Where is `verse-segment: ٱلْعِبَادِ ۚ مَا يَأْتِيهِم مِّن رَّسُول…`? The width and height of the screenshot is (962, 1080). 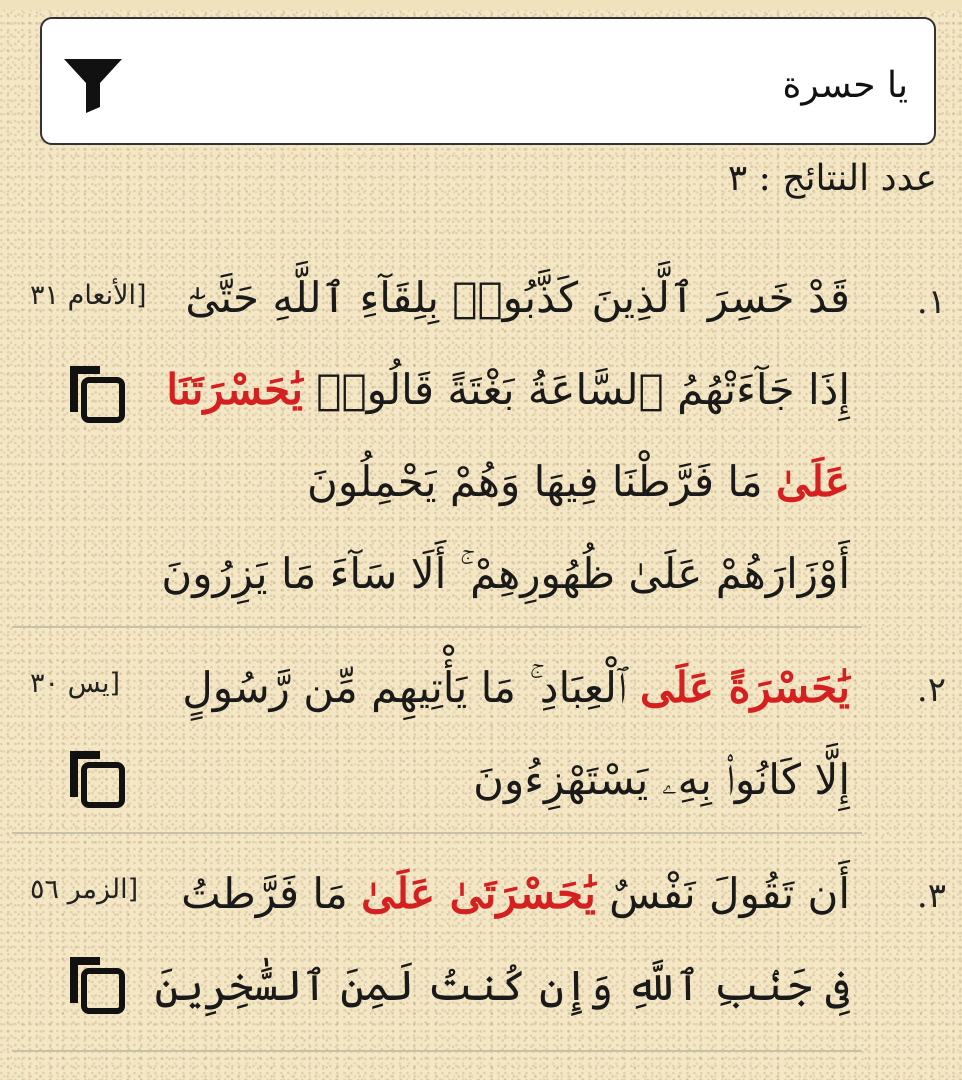
verse-segment: ٱلْعِبَادِ ۚ مَا يَأْتِيهِم مِّن رَّسُول… is located at coordinates (411, 687).